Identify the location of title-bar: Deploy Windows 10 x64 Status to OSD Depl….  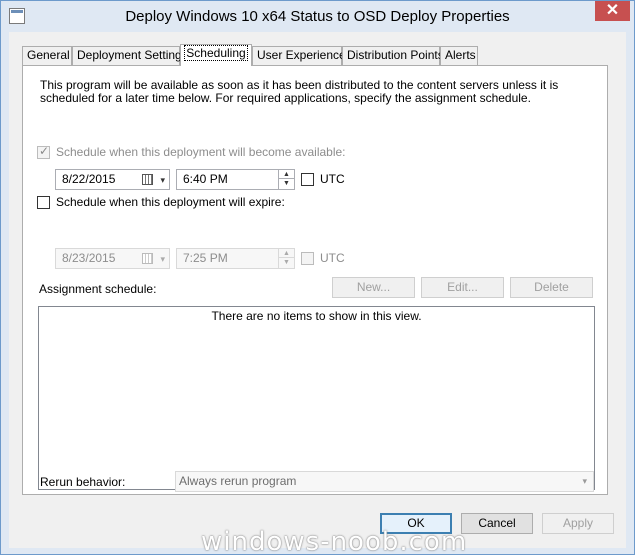
(317, 16).